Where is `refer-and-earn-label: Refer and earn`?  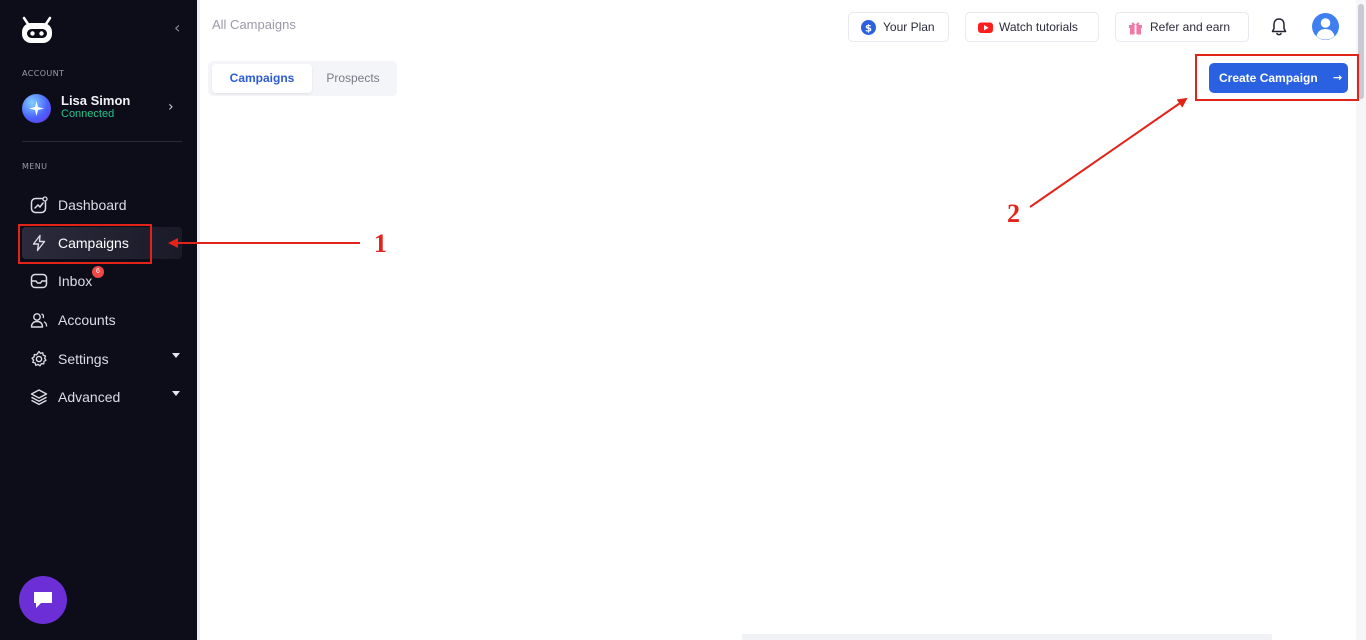
refer-and-earn-label: Refer and earn is located at coordinates (1190, 27).